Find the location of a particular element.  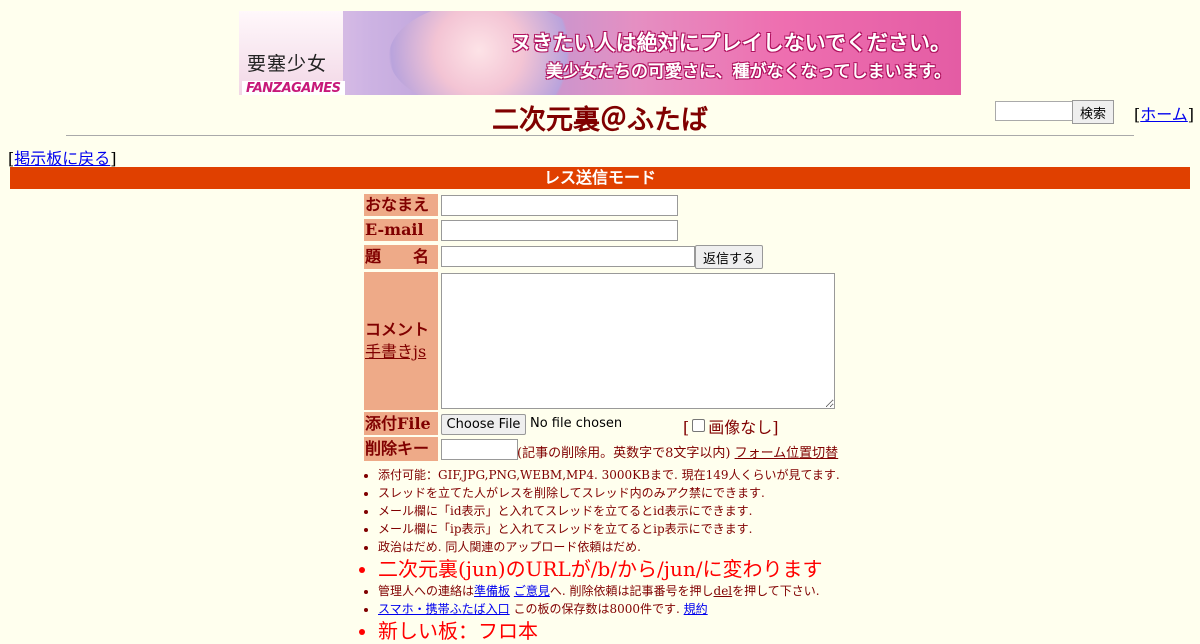

no-image-option: [ 画像なし] is located at coordinates (731, 426).